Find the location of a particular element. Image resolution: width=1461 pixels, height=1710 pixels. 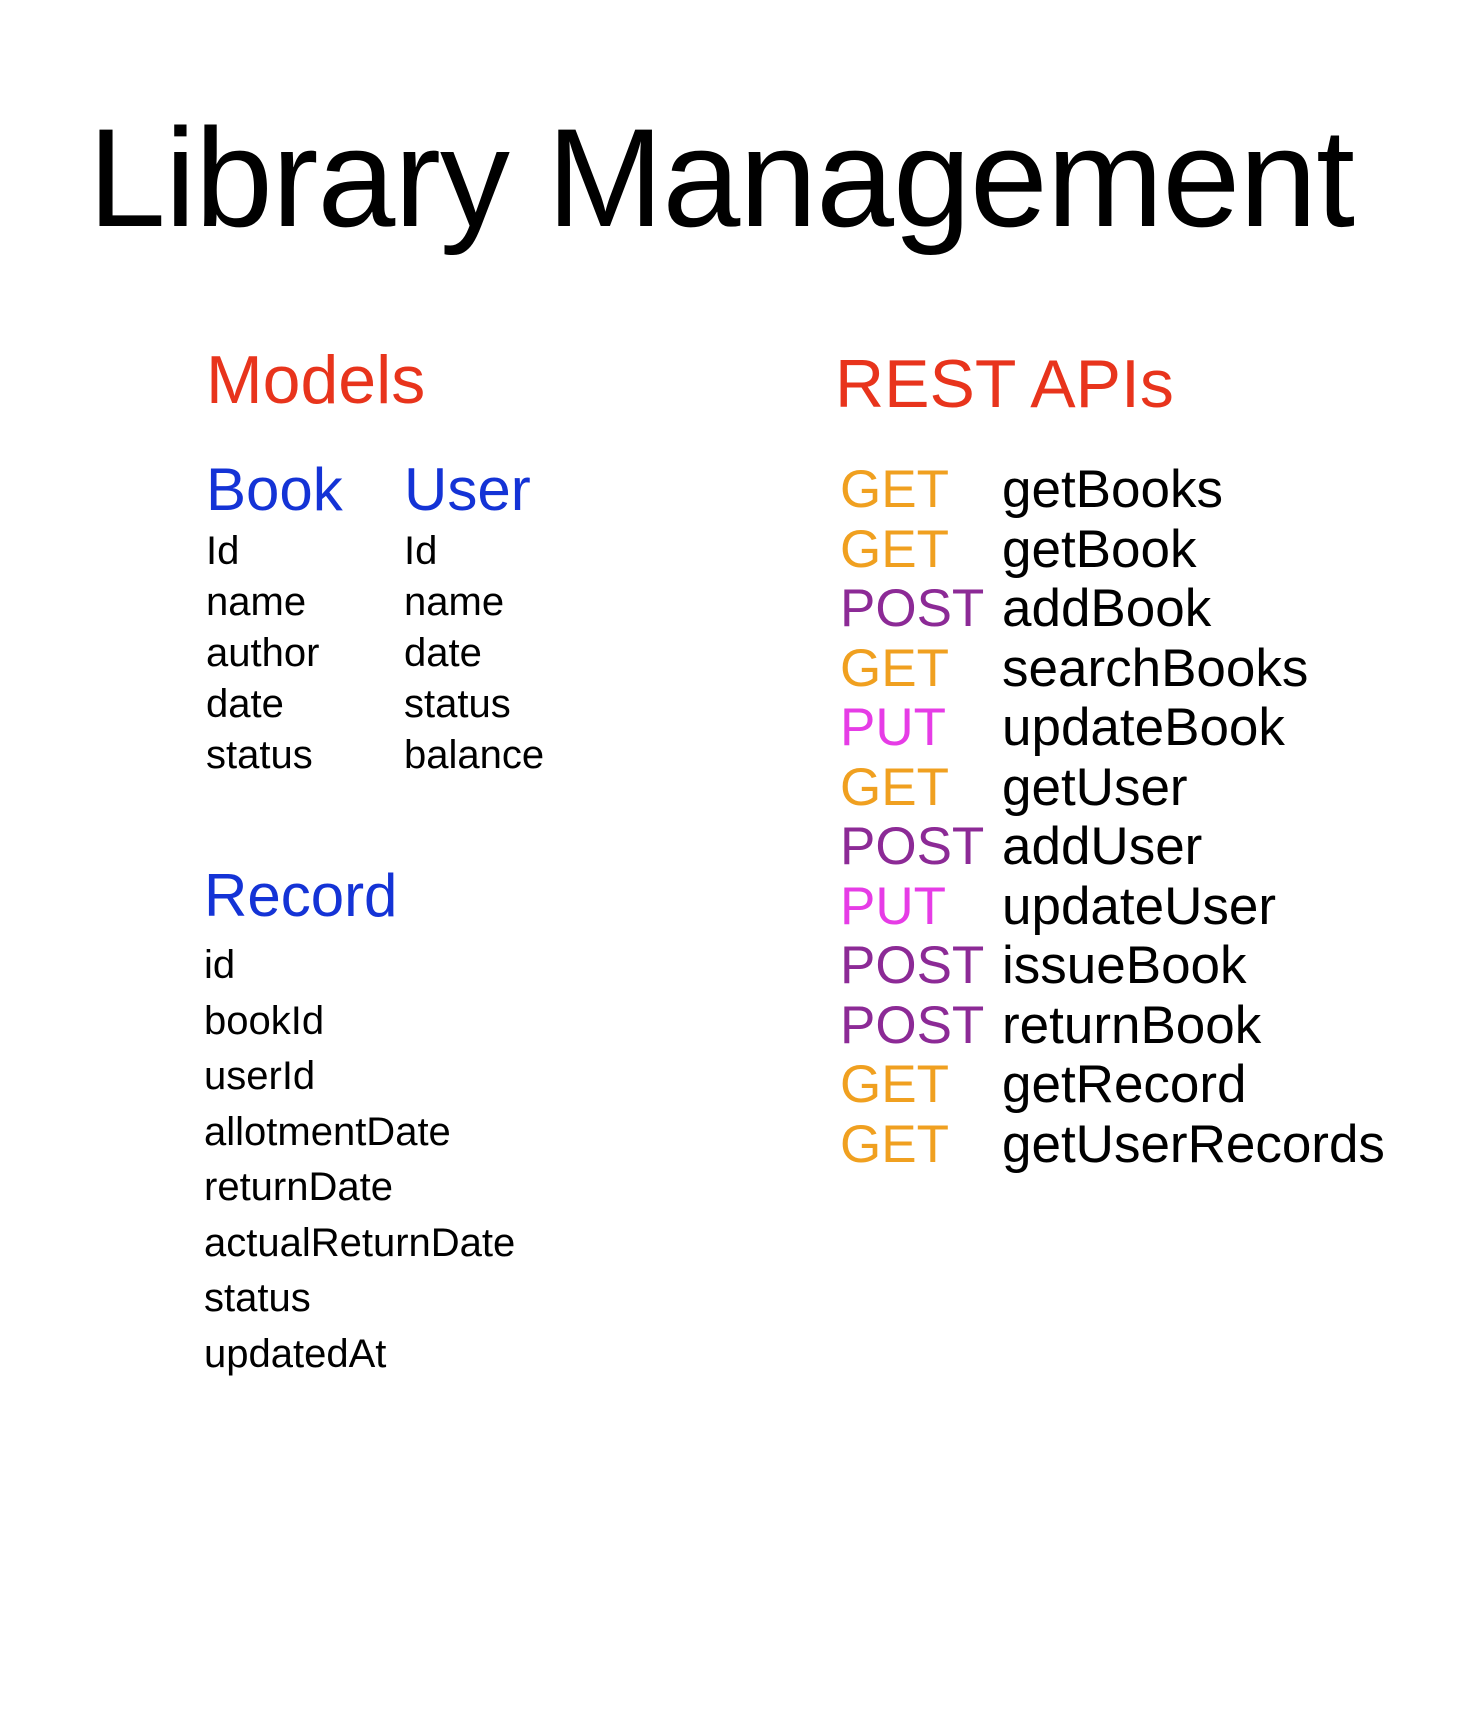

api-endpoint-name: addBook is located at coordinates (1107, 608).